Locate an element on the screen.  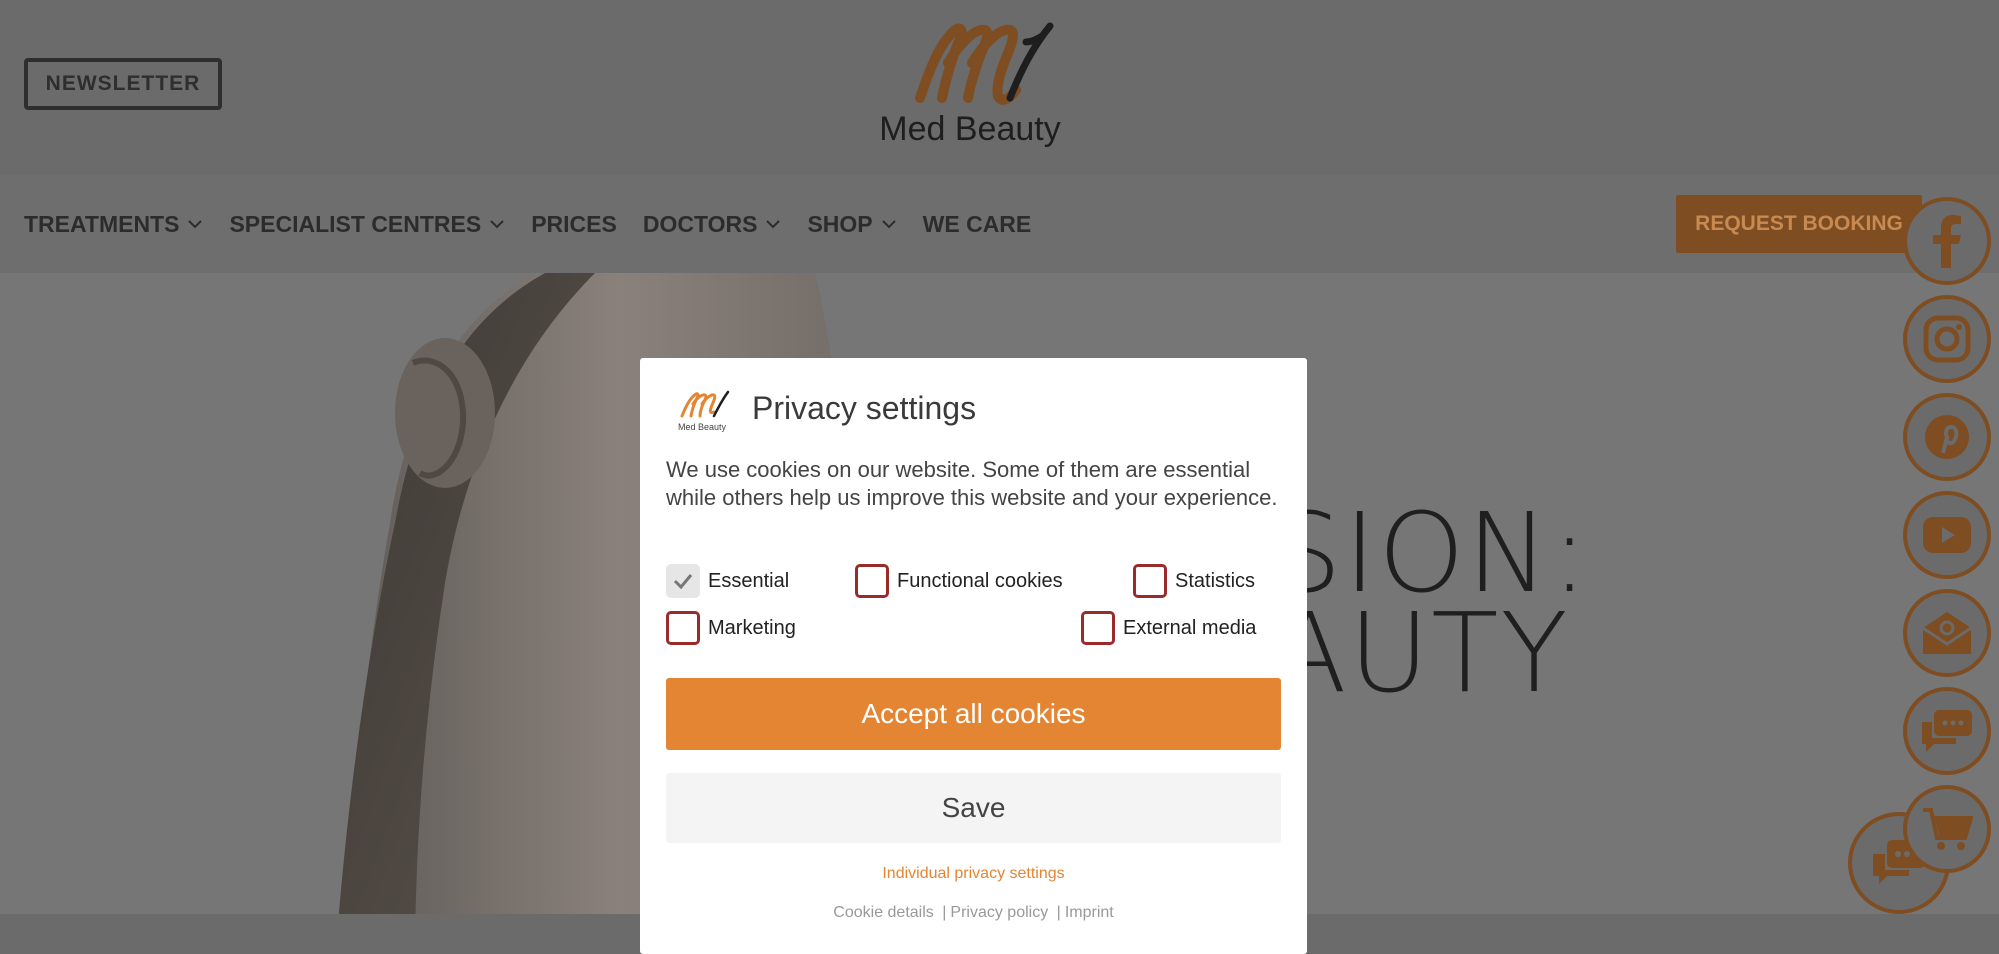
instagram-link is located at coordinates (1947, 339).